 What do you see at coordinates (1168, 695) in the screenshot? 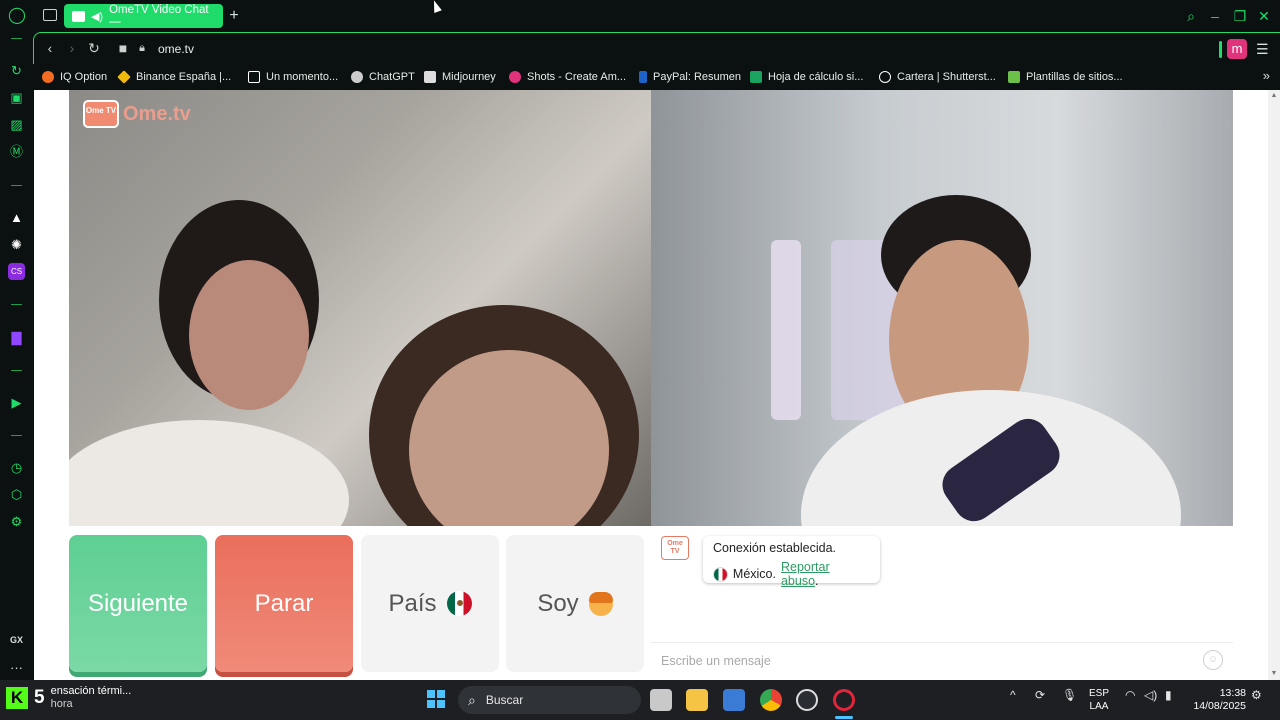
I see `battery-icon: ▮` at bounding box center [1168, 695].